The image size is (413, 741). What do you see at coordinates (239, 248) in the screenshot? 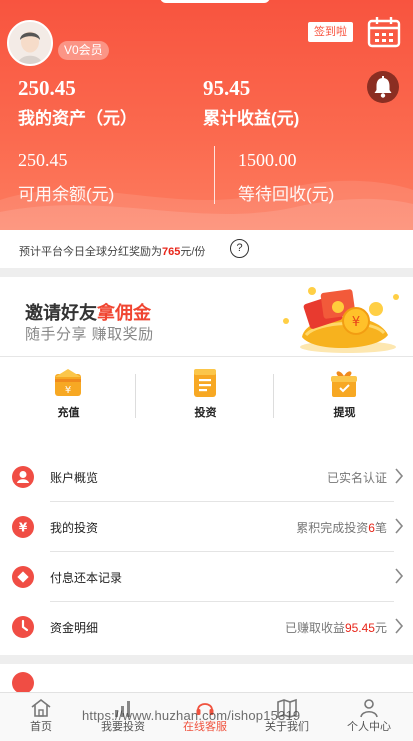
I see `help-icon: ?` at bounding box center [239, 248].